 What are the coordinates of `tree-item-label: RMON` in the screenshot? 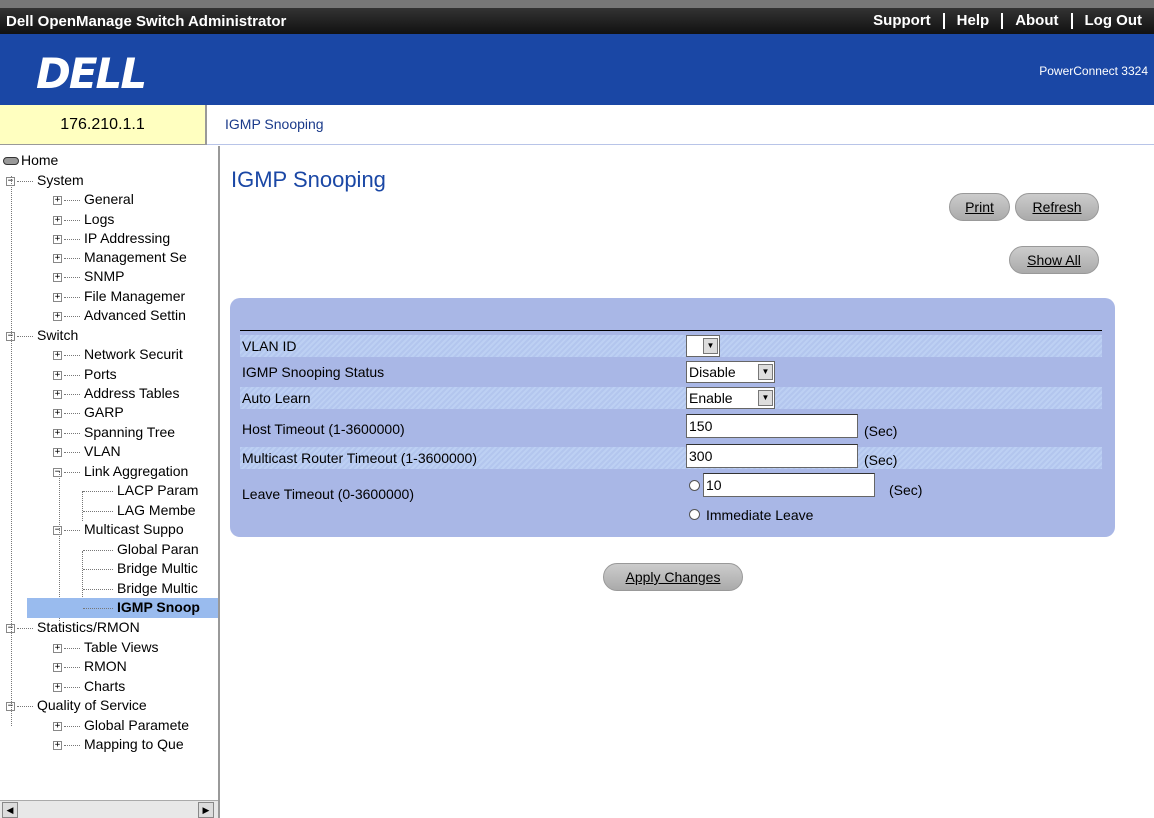 It's located at (105, 666).